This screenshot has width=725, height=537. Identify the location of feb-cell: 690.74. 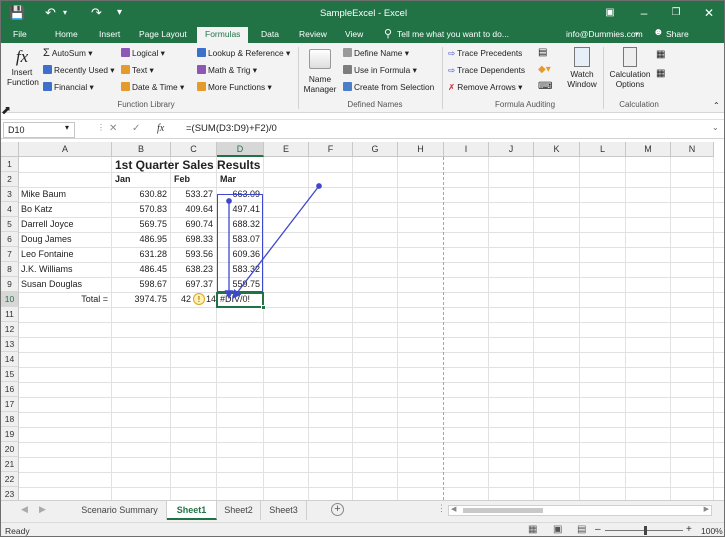
(194, 224).